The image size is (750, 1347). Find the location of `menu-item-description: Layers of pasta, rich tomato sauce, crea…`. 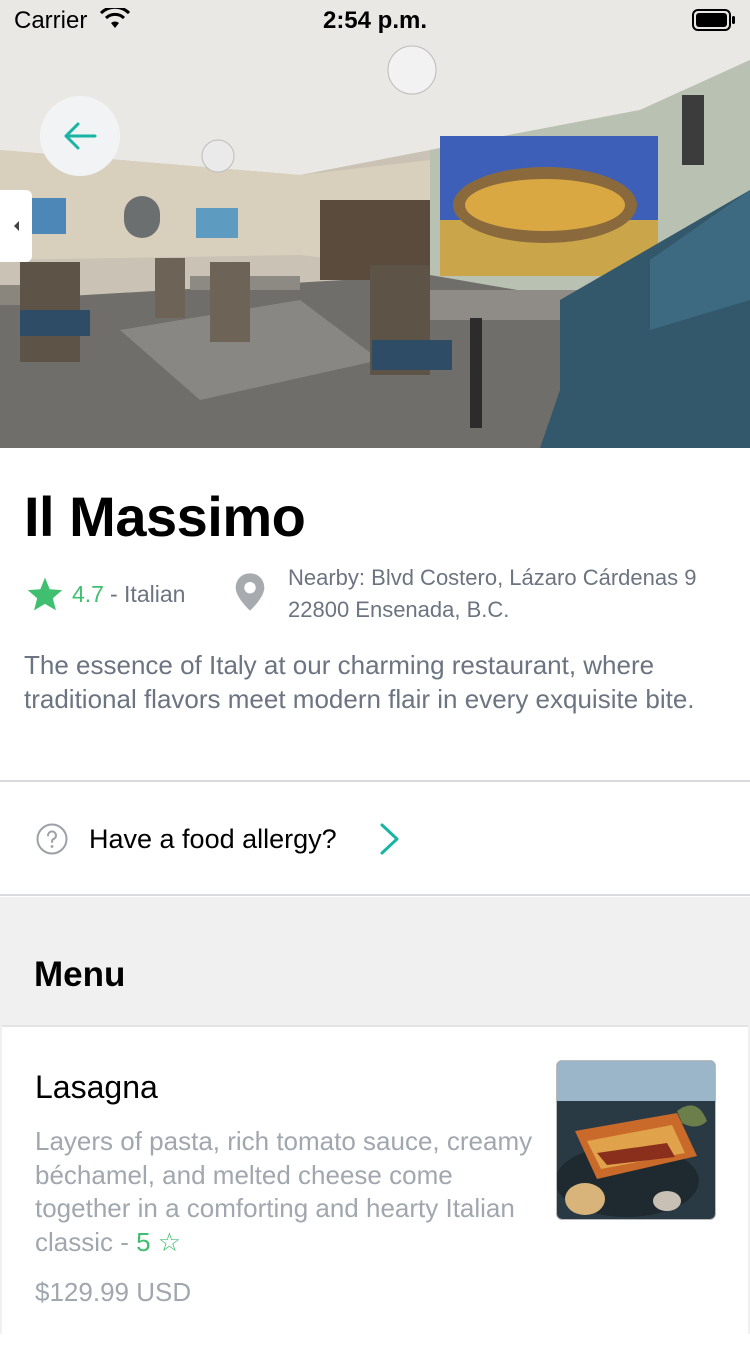

menu-item-description: Layers of pasta, rich tomato sauce, crea… is located at coordinates (285, 1192).